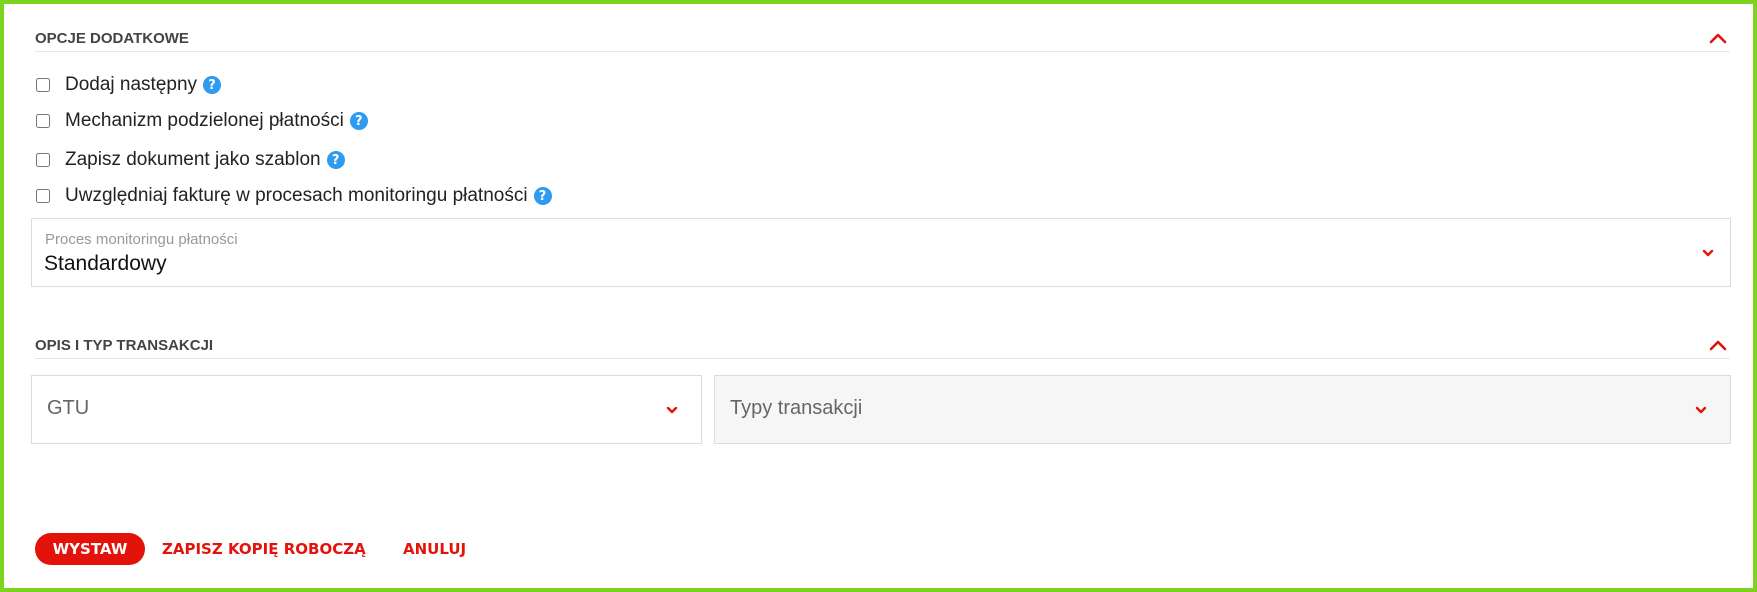 Image resolution: width=1757 pixels, height=592 pixels. What do you see at coordinates (1222, 409) in the screenshot?
I see `transaction-types-select: Typy transakcji` at bounding box center [1222, 409].